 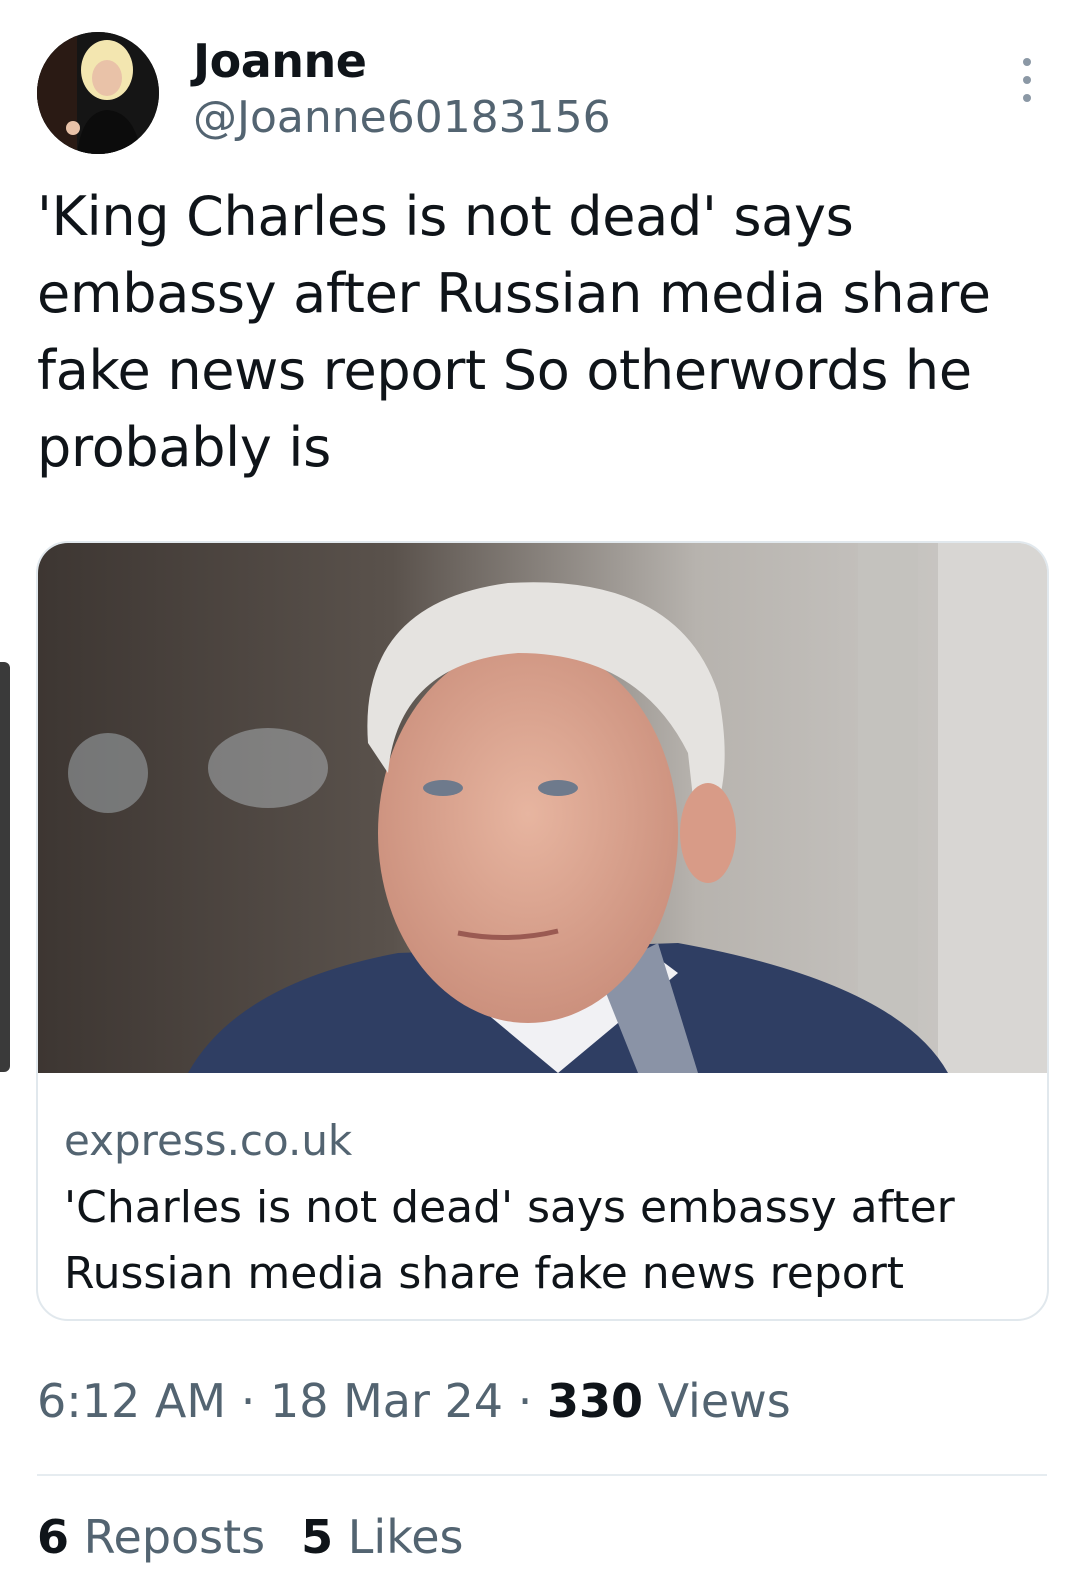 What do you see at coordinates (280, 61) in the screenshot?
I see `display-name: Joanne` at bounding box center [280, 61].